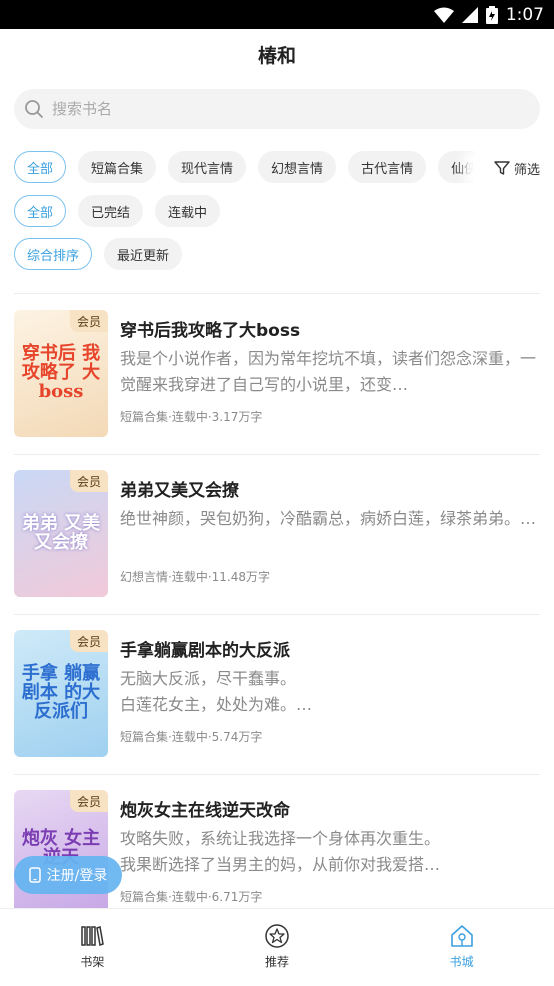 This screenshot has width=554, height=986. What do you see at coordinates (297, 167) in the screenshot?
I see `category-chip-fantasy: 幻想言情` at bounding box center [297, 167].